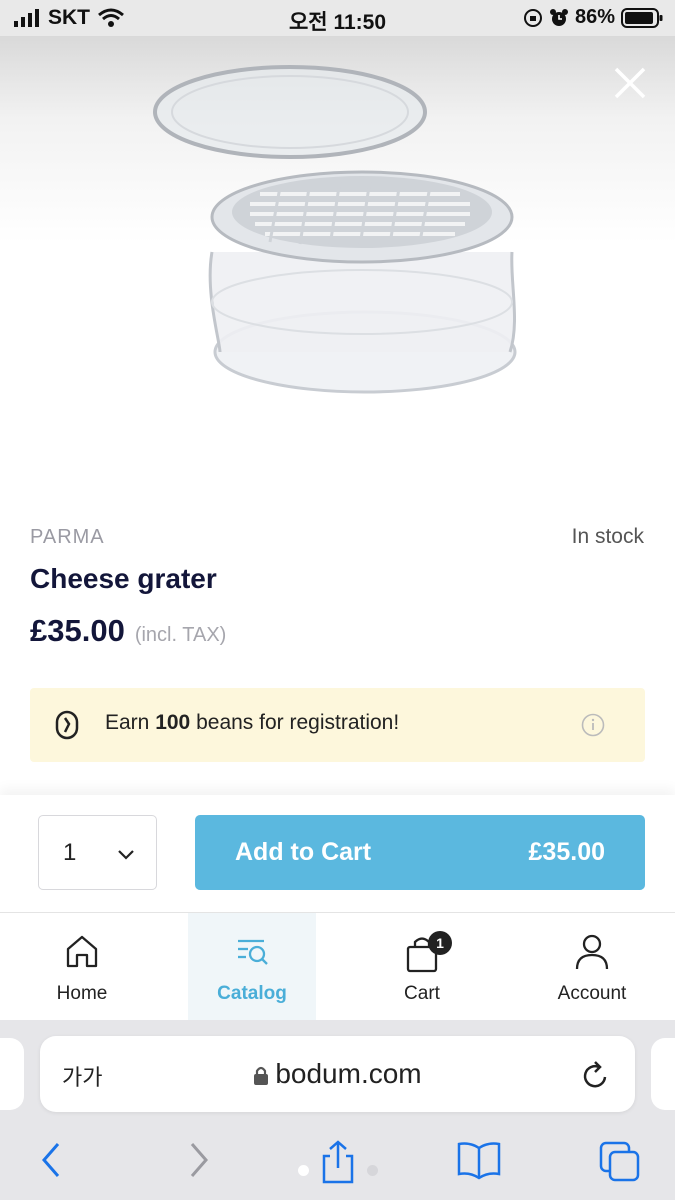 Image resolution: width=675 pixels, height=1200 pixels. I want to click on close-icon, so click(630, 83).